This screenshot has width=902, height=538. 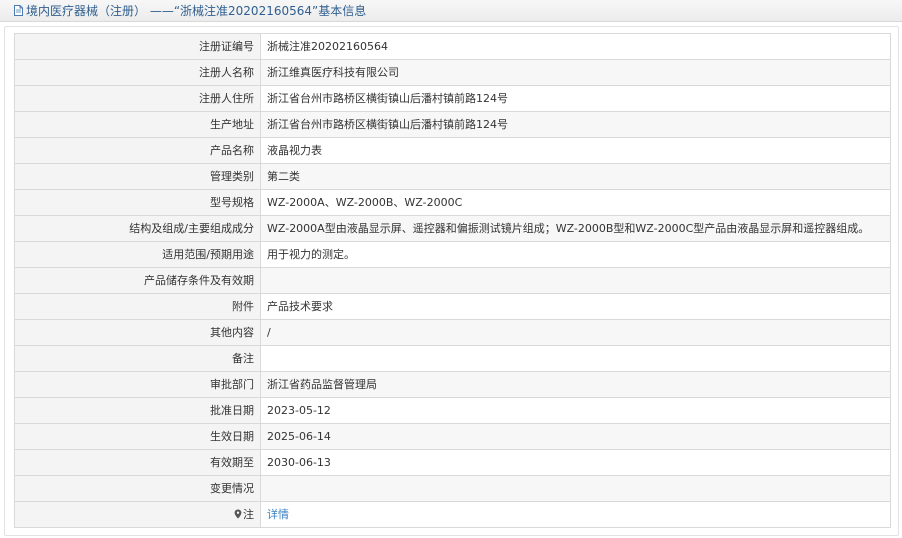 I want to click on table-row: 产品储存条件及有效期, so click(x=452, y=280).